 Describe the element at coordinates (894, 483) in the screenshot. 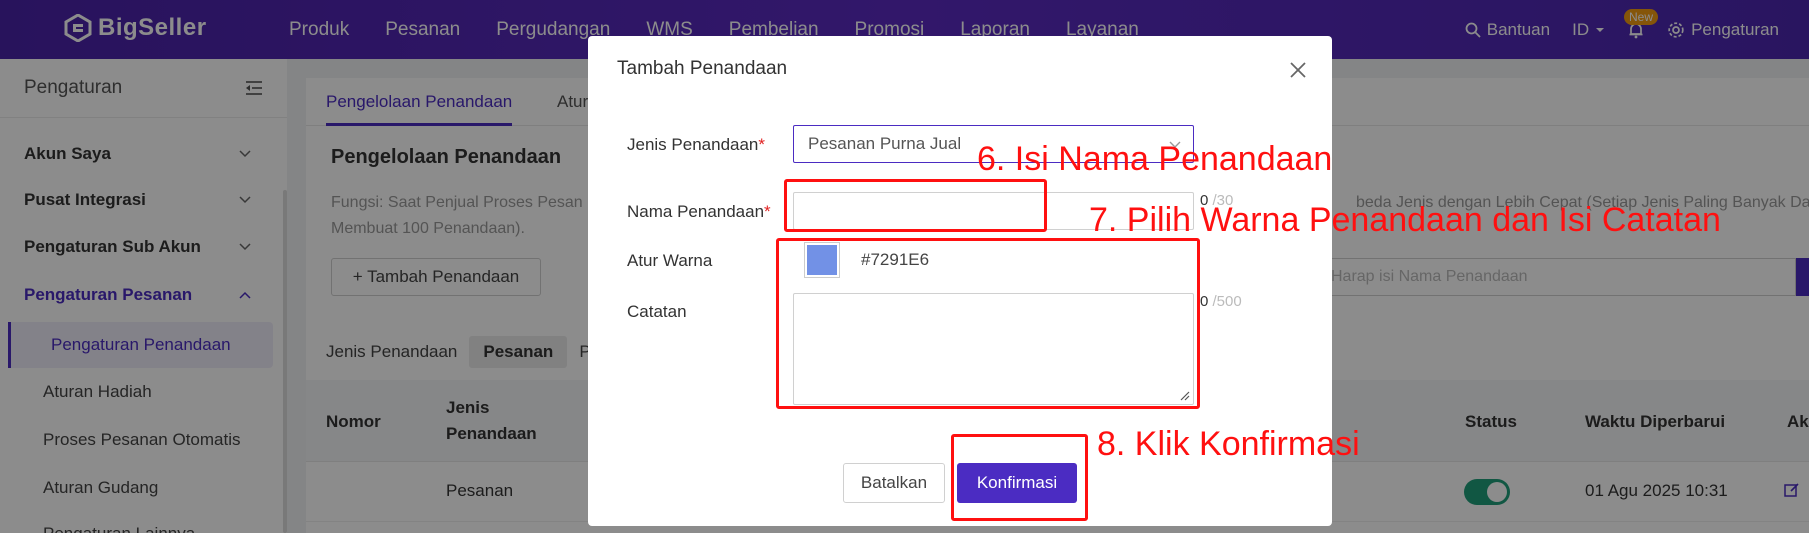

I see `cancel-button: Batalkan` at that location.